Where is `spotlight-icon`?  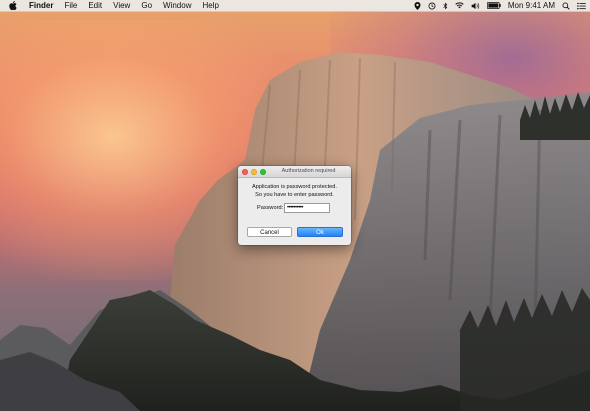
spotlight-icon is located at coordinates (566, 6).